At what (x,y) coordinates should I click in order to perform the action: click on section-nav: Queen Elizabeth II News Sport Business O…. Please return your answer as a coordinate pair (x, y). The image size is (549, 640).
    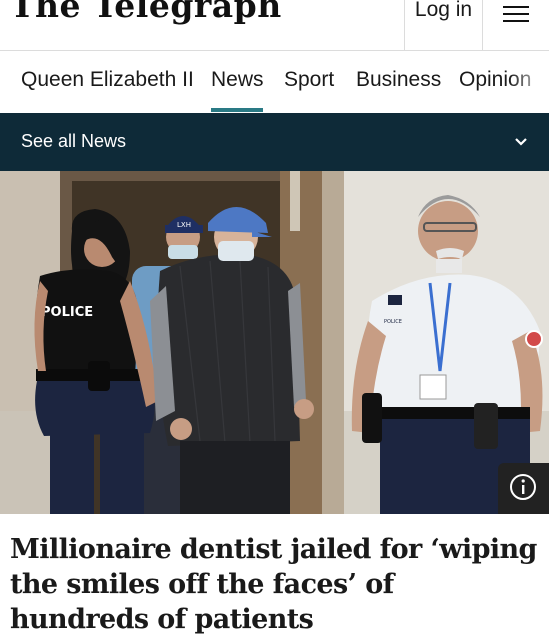
    Looking at the image, I should click on (274, 82).